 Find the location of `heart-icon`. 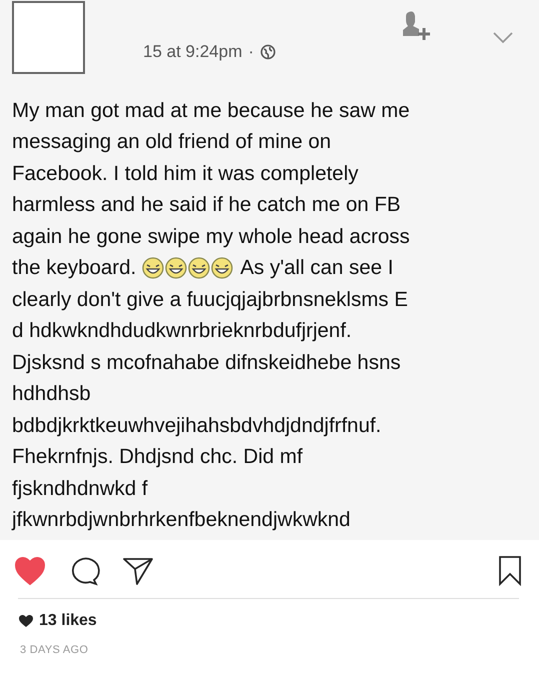

heart-icon is located at coordinates (26, 621).